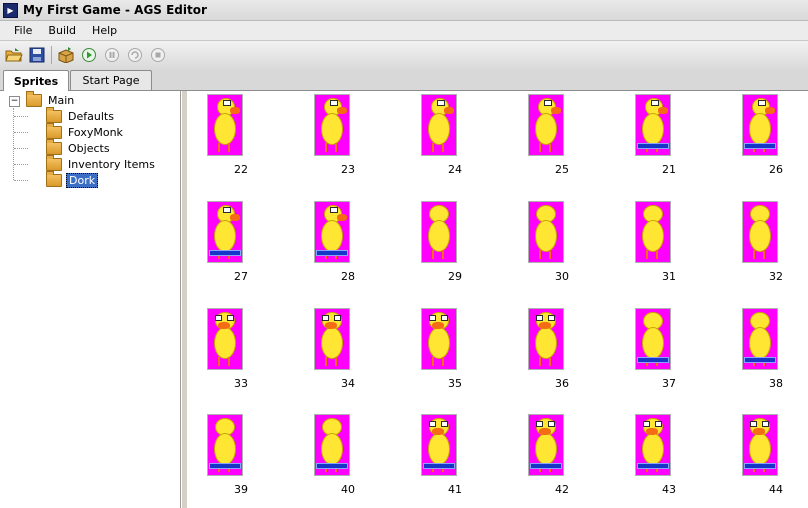 The width and height of the screenshot is (808, 508). What do you see at coordinates (14, 55) in the screenshot?
I see `open-folder-icon` at bounding box center [14, 55].